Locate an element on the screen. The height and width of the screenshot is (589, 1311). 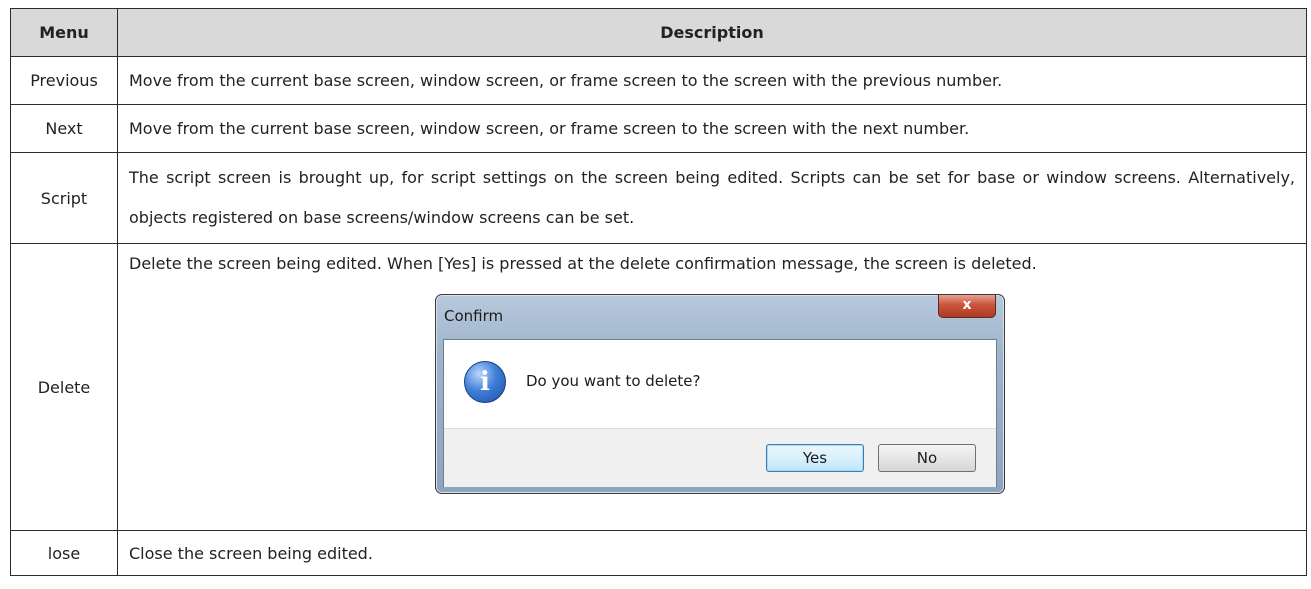
message-area: i Do you want to delete? is located at coordinates (720, 384).